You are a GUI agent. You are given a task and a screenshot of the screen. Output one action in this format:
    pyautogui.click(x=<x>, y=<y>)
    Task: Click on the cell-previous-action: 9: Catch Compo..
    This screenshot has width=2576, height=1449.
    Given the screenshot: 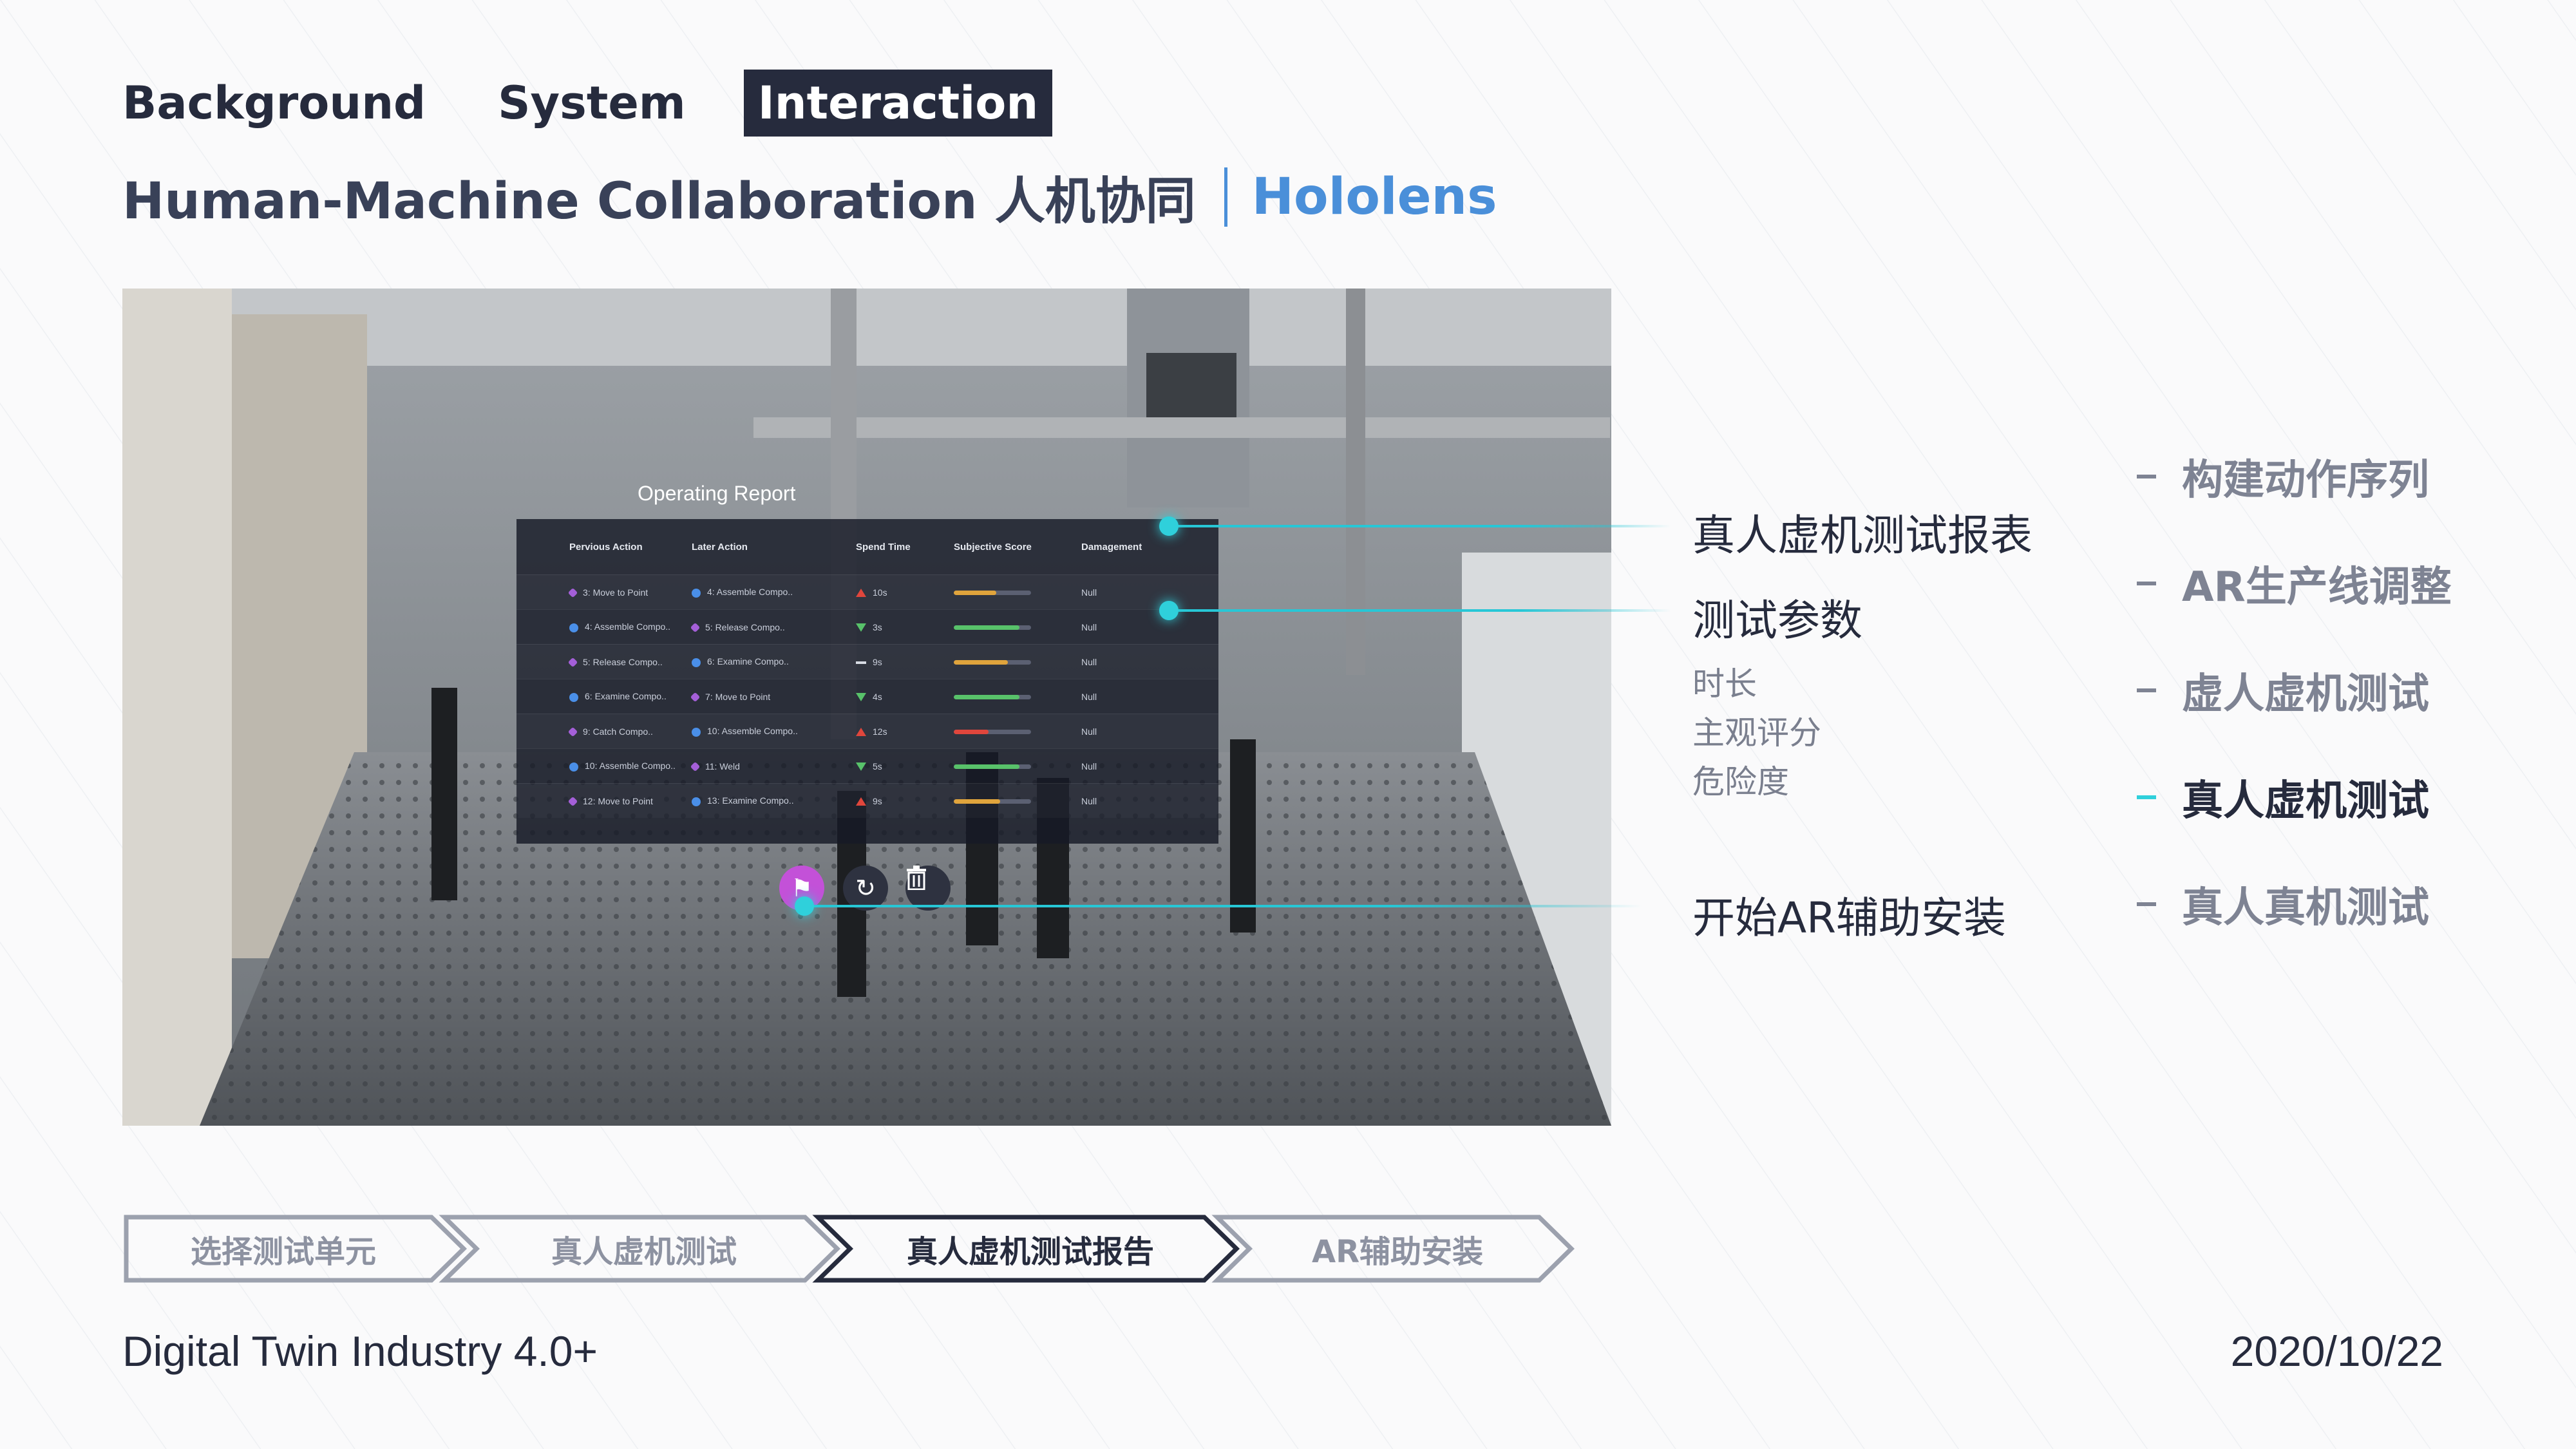 What is the action you would take?
    pyautogui.click(x=604, y=731)
    